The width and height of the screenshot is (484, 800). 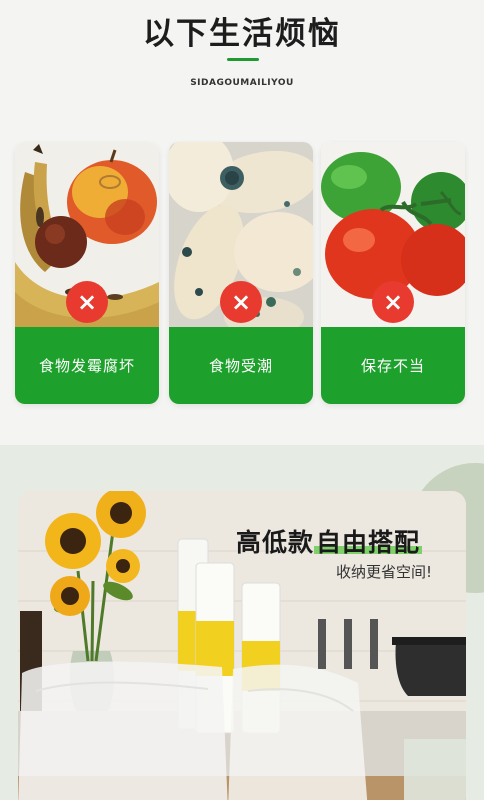 What do you see at coordinates (241, 365) in the screenshot?
I see `card-label: 食物受潮` at bounding box center [241, 365].